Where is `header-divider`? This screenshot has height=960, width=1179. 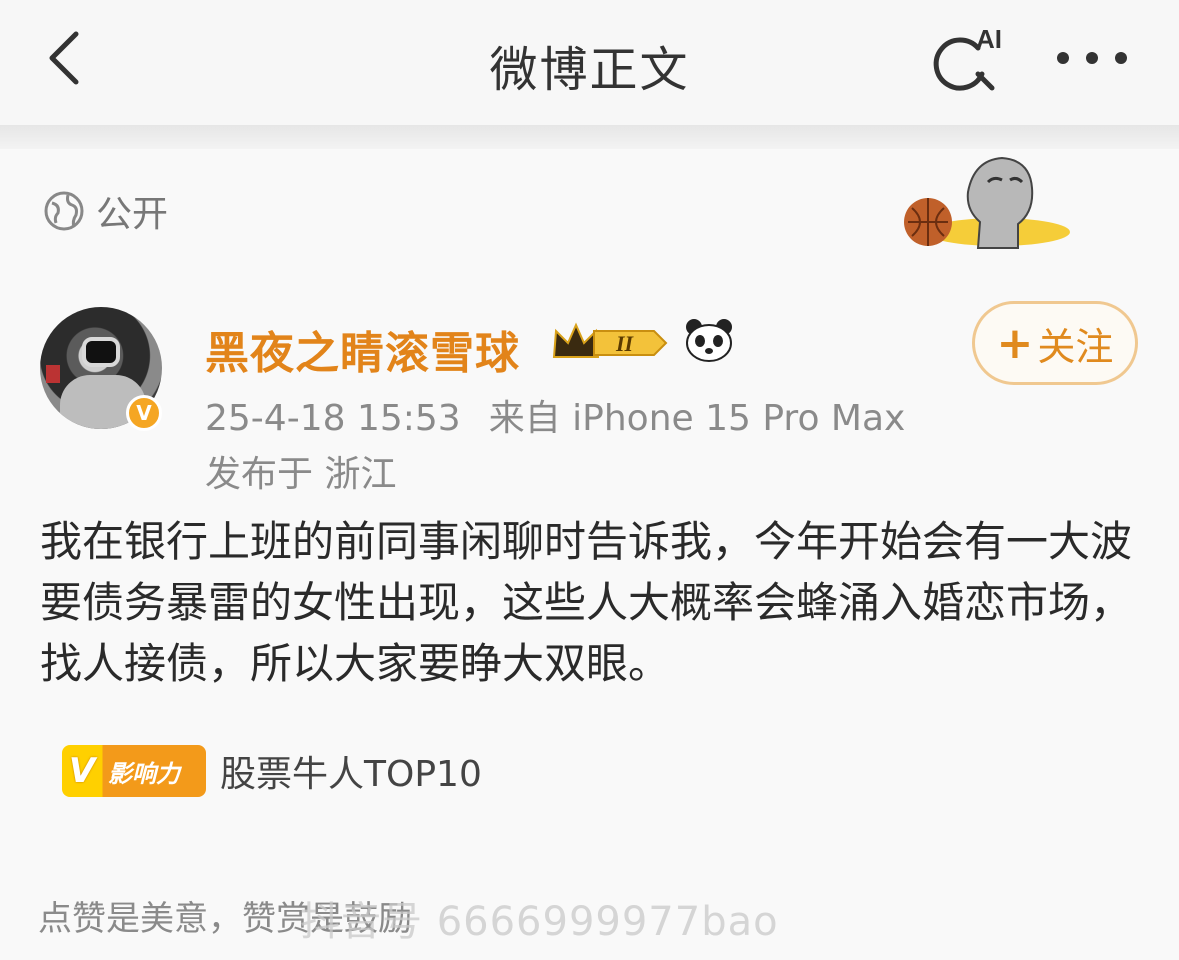
header-divider is located at coordinates (589, 137).